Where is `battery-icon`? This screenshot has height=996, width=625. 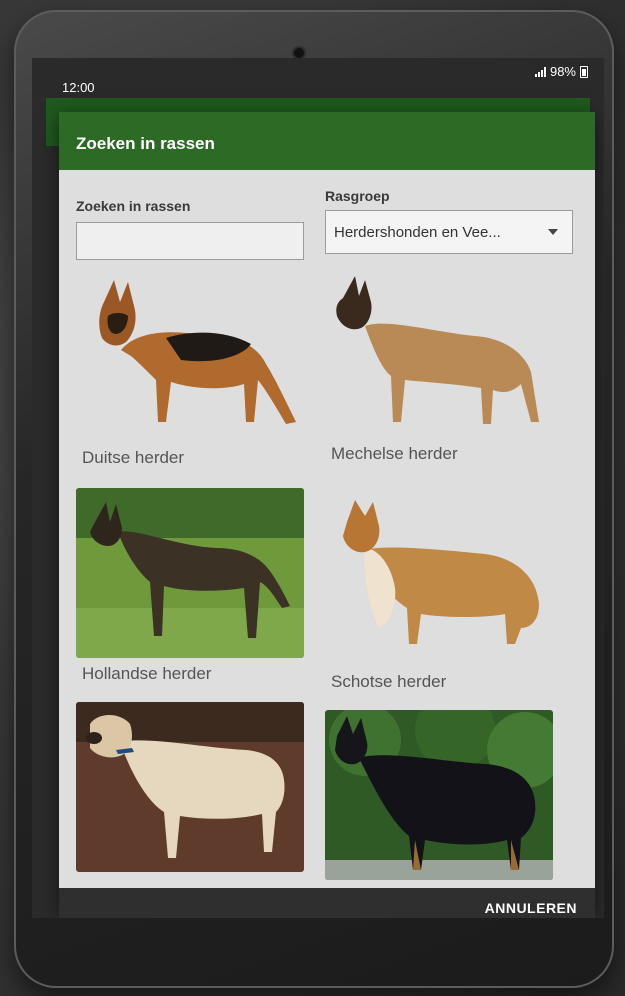 battery-icon is located at coordinates (584, 71).